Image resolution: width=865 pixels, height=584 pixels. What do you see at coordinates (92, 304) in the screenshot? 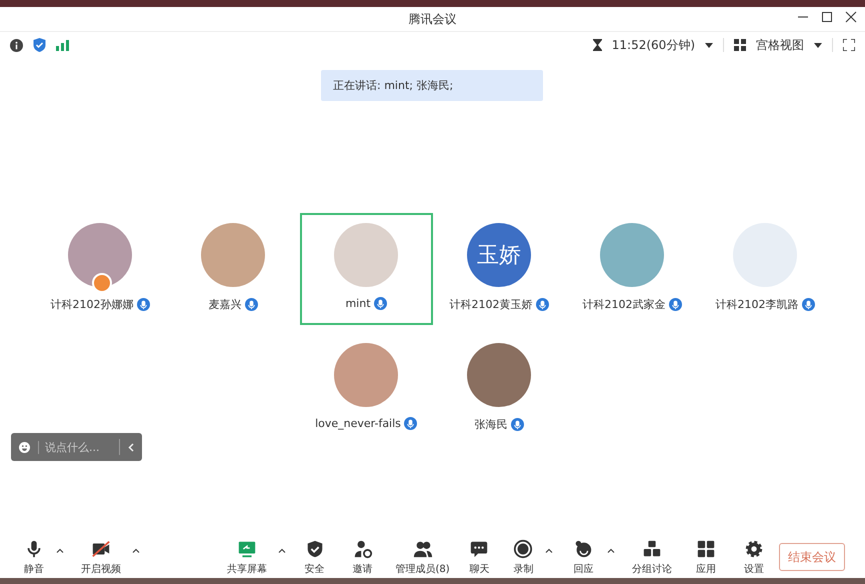
I see `participant-name: 计科2102孙娜娜` at bounding box center [92, 304].